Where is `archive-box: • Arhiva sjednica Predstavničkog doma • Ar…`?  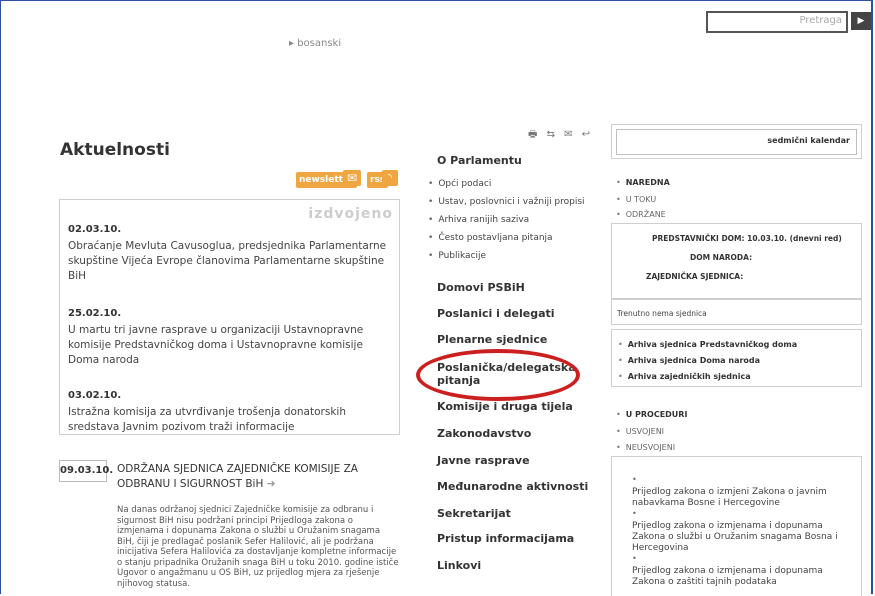
archive-box: • Arhiva sjednica Predstavničkog doma • Ar… is located at coordinates (736, 358).